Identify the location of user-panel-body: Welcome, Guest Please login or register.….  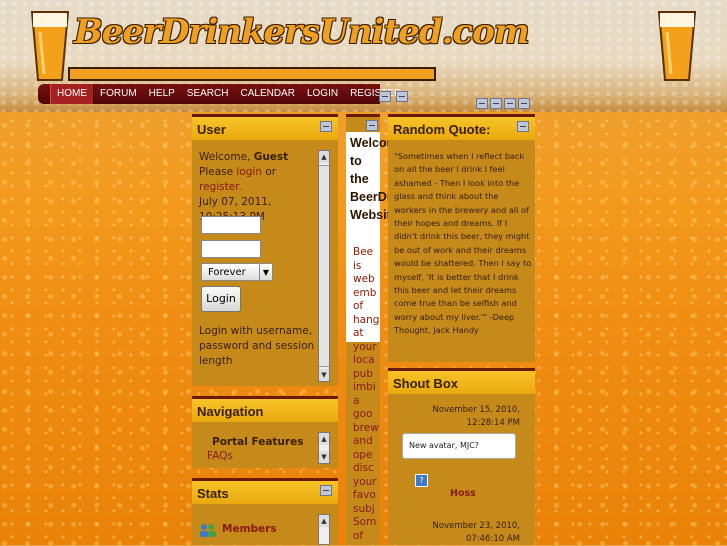
(258, 187).